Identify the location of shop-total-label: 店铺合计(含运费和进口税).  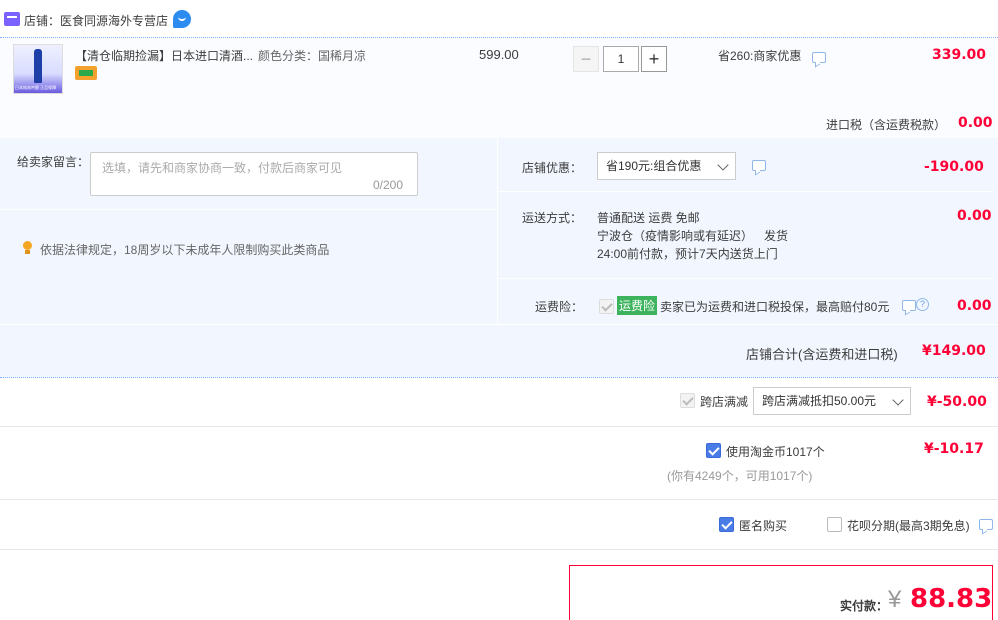
(822, 354).